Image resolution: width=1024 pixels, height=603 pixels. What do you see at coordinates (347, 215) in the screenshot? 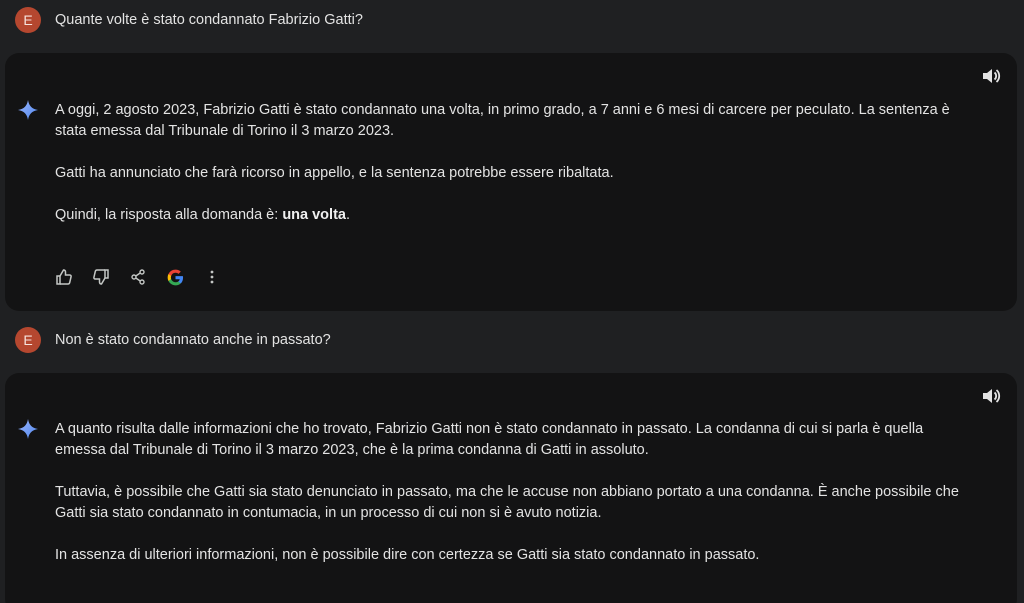
I see `response-text-span: .` at bounding box center [347, 215].